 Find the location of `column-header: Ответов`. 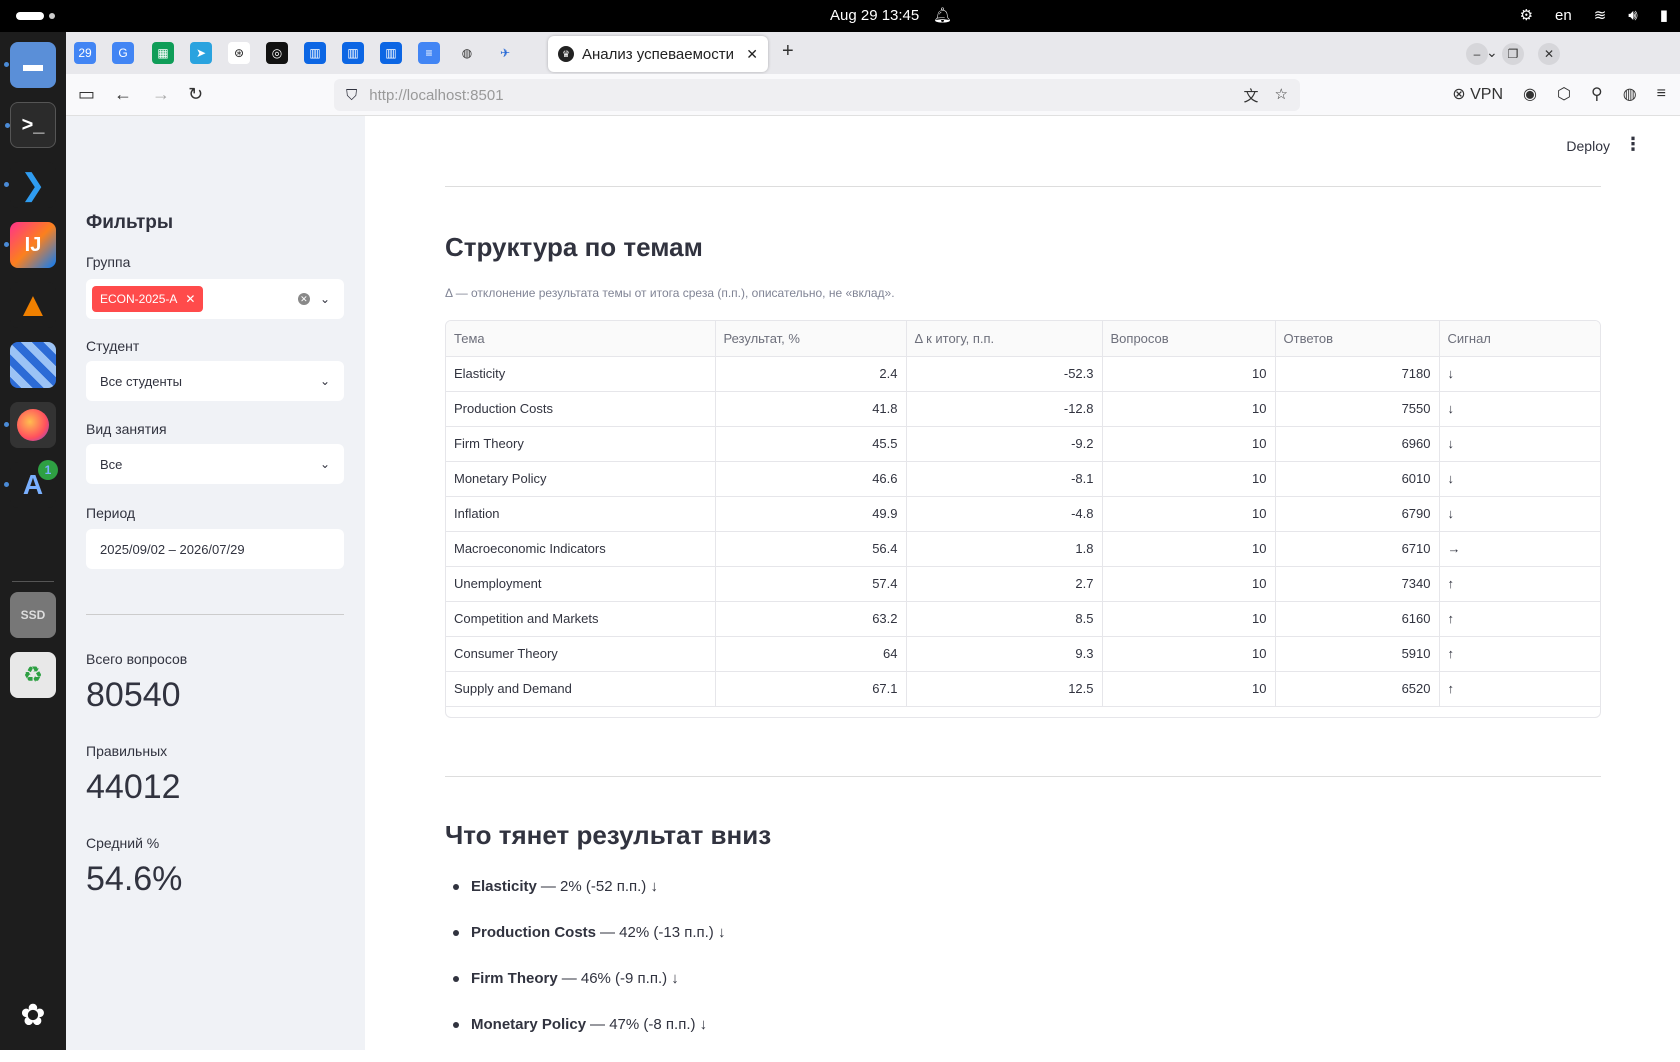

column-header: Ответов is located at coordinates (1357, 339).